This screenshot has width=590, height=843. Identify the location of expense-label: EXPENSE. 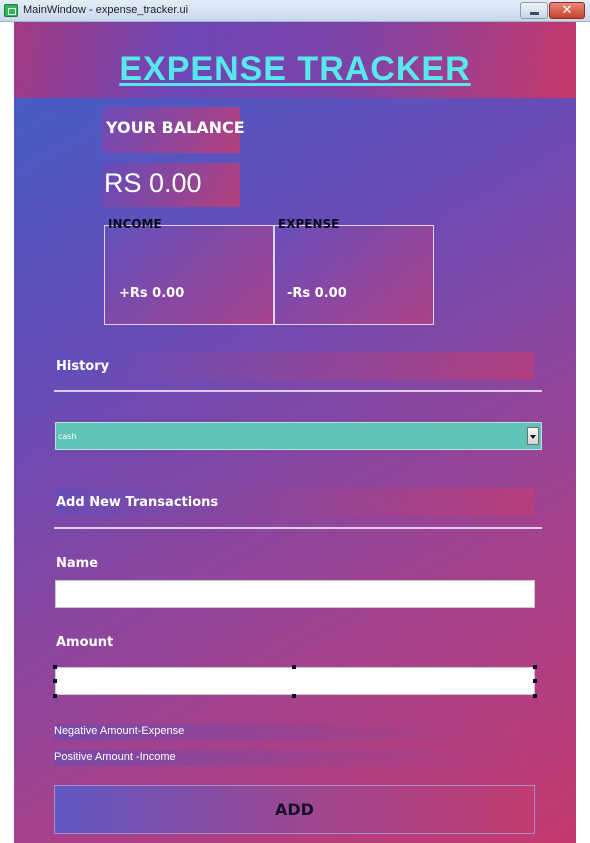
(309, 224).